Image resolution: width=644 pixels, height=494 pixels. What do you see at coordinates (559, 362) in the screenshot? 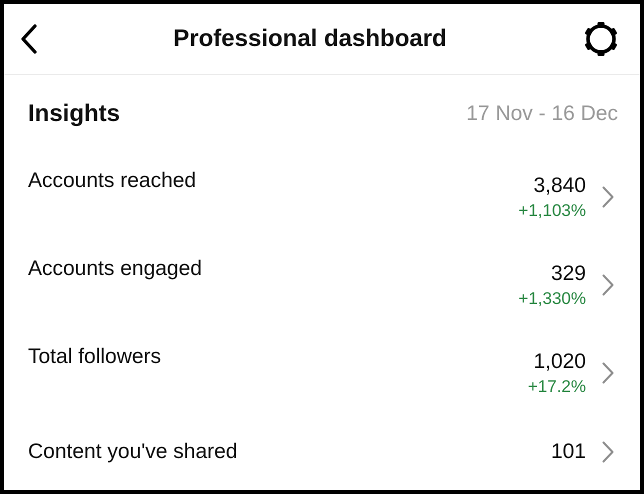
I see `metric-value: 1,020` at bounding box center [559, 362].